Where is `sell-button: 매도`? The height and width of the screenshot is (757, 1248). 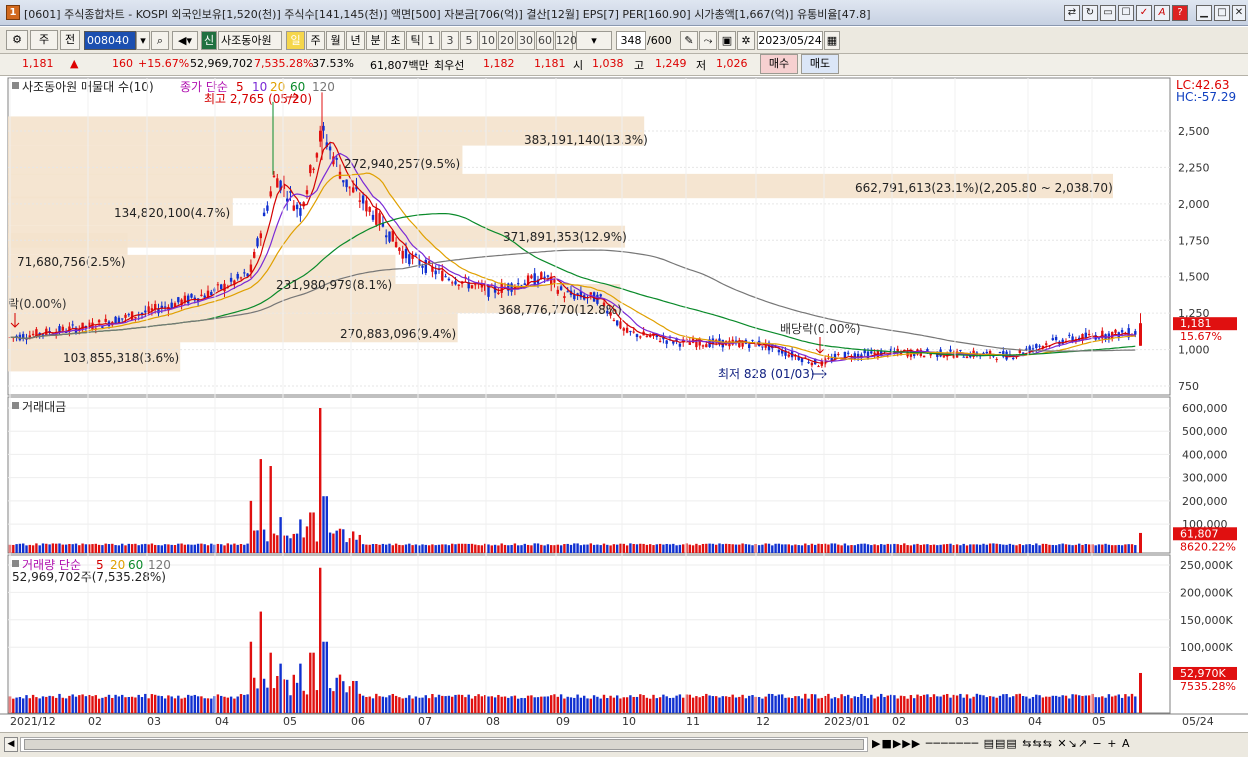 sell-button: 매도 is located at coordinates (820, 64).